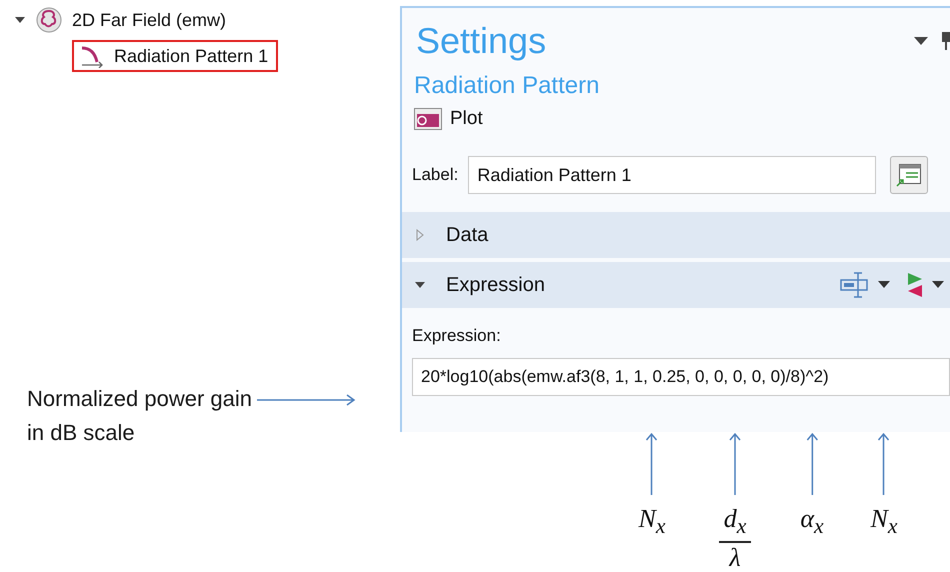  I want to click on text-cursor-icon, so click(855, 285).